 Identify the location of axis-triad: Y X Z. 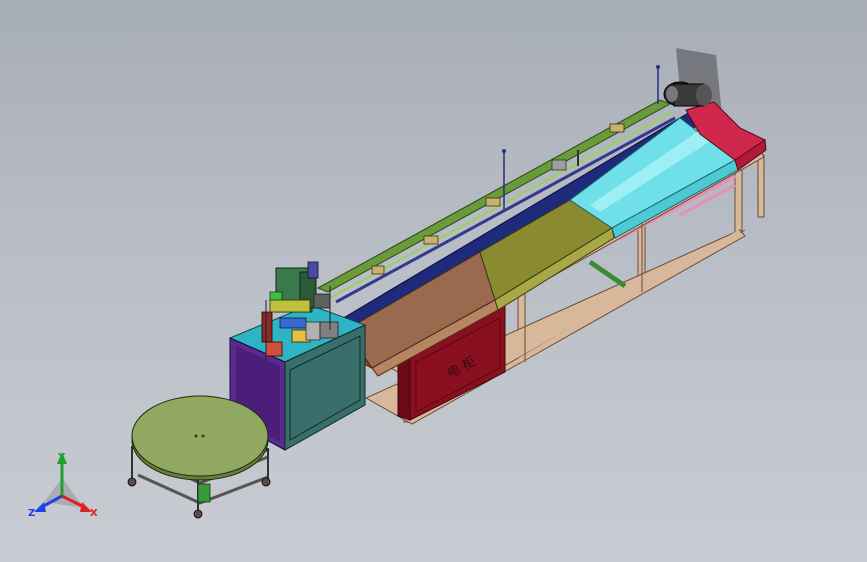
(63, 485).